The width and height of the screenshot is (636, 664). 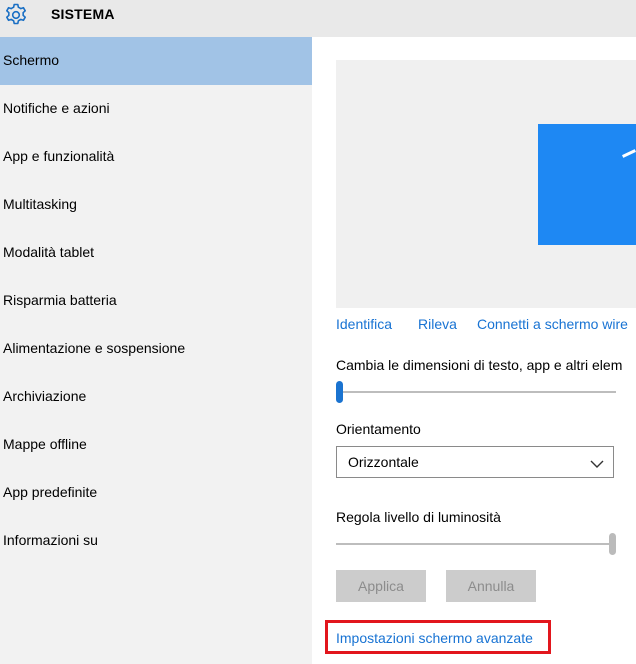 What do you see at coordinates (45, 396) in the screenshot?
I see `sidebar-item-label: Archiviazione` at bounding box center [45, 396].